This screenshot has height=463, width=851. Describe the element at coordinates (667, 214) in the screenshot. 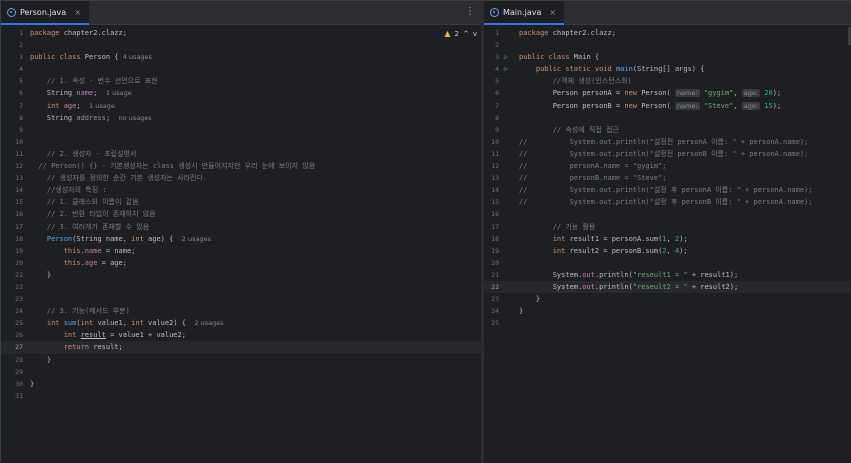

I see `code-line: 16` at that location.